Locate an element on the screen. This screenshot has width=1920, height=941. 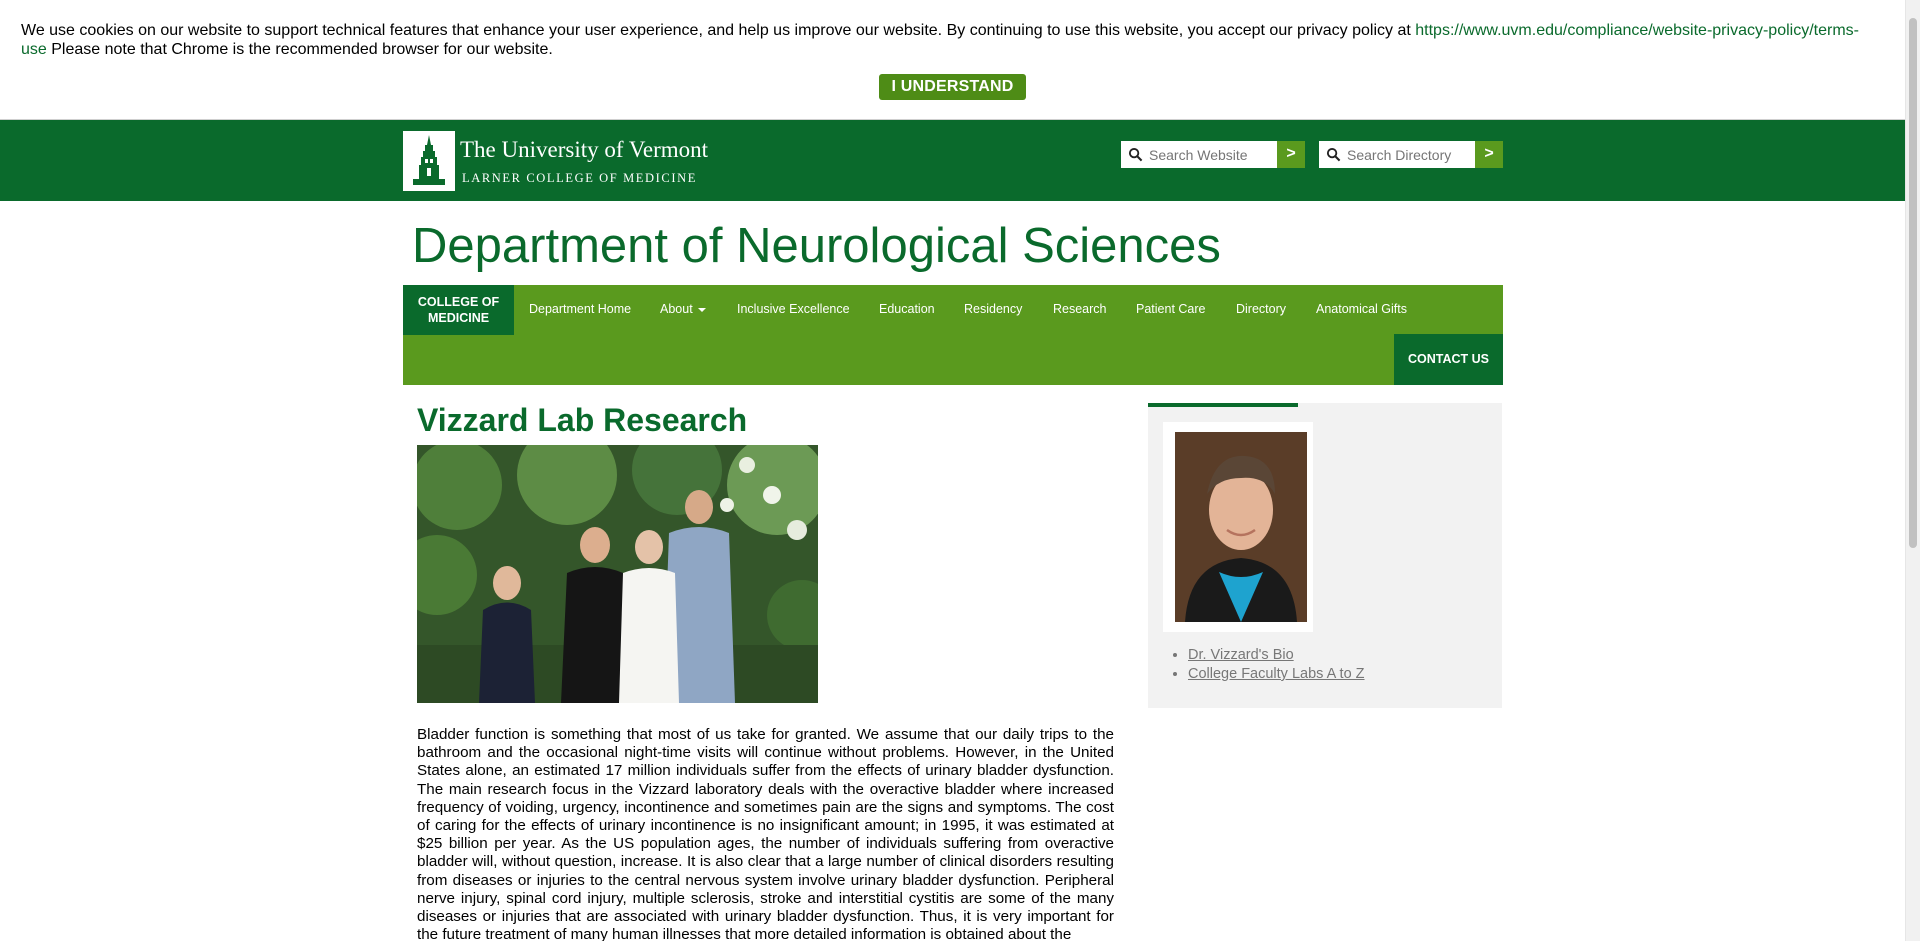
nav-item-directory: Directory is located at coordinates (1261, 309).